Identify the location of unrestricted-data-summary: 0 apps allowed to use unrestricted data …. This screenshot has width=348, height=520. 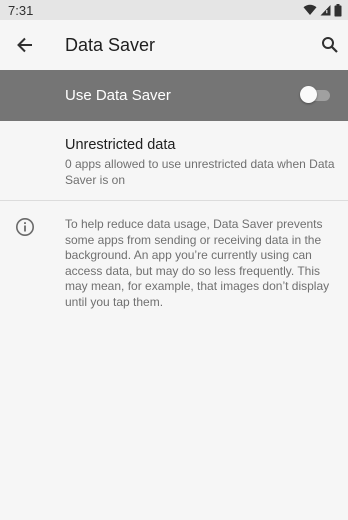
(200, 172).